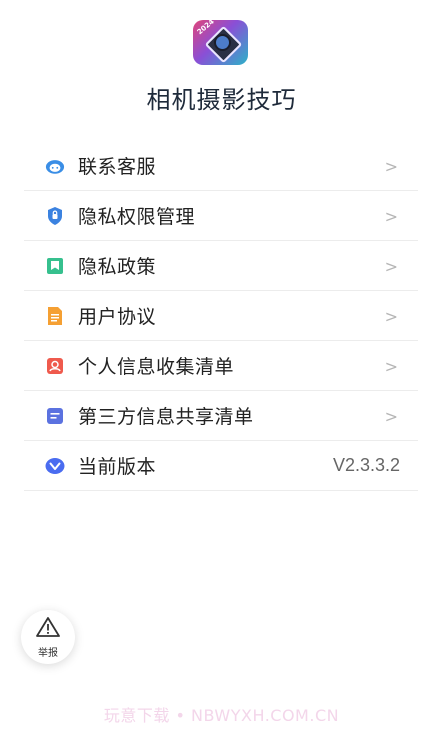  I want to click on menu-item-label: 当前版本, so click(117, 467).